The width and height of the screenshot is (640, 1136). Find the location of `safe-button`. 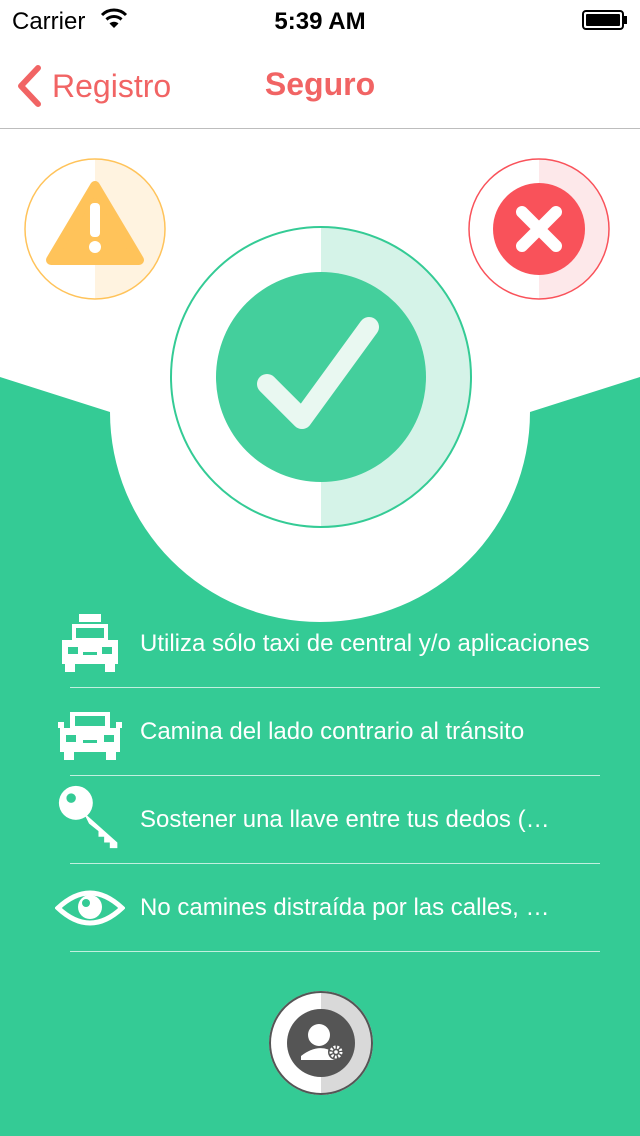

safe-button is located at coordinates (321, 377).